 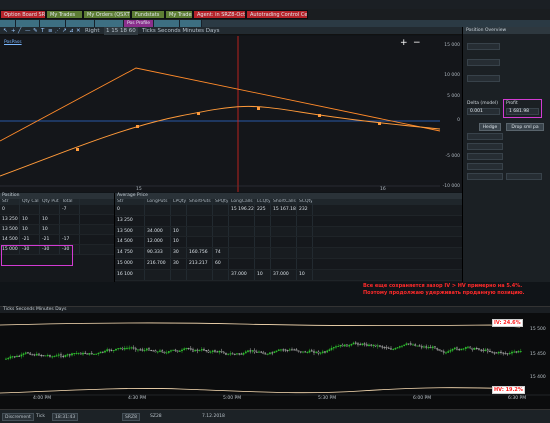 I want to click on pencil-icon: ✎, so click(x=35, y=31).